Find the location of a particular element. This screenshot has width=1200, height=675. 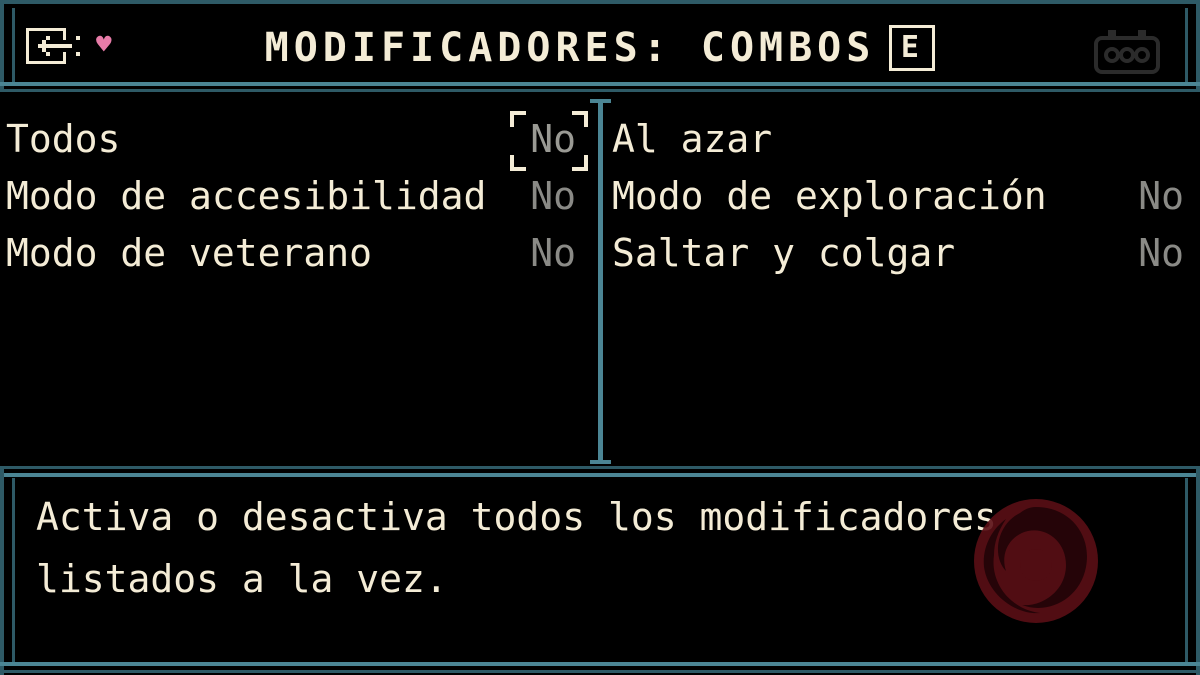

option-label: Al azar is located at coordinates (692, 139).